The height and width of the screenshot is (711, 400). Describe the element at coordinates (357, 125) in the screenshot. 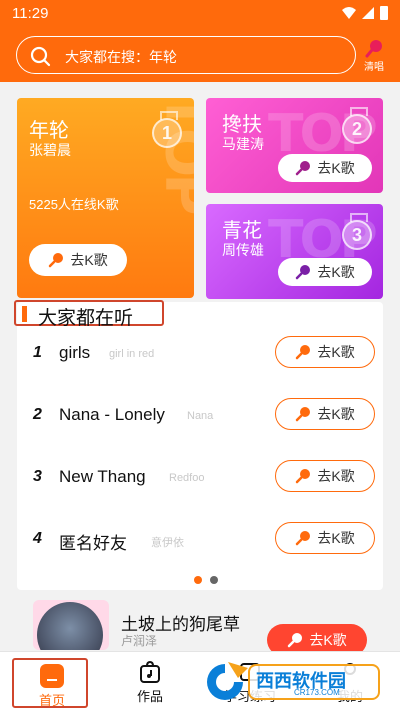

I see `rank-medal-icon: 2` at that location.